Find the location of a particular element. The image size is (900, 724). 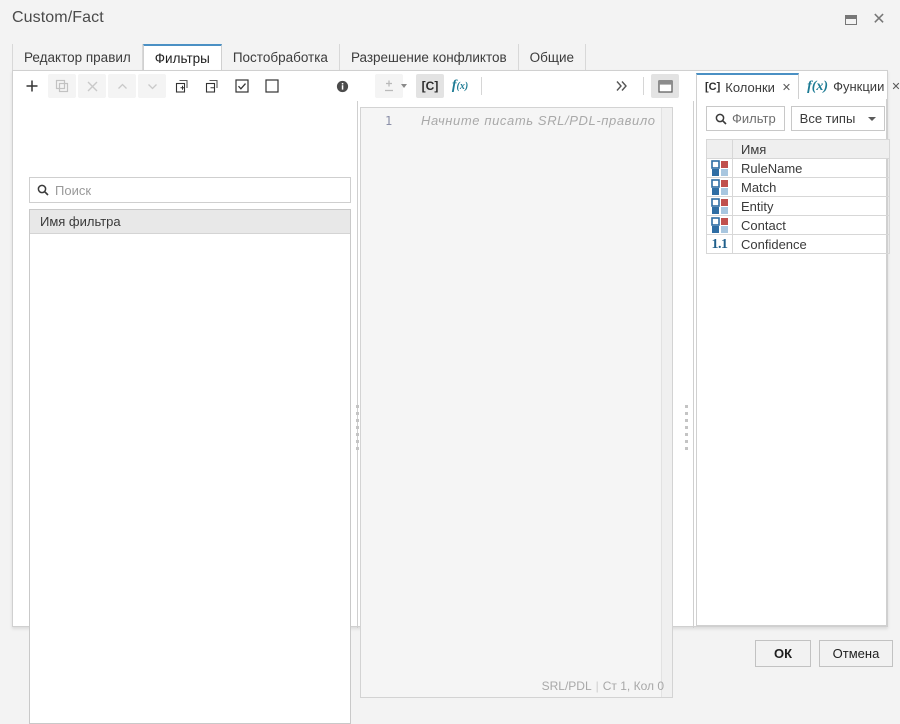

close-button: ✕ is located at coordinates (879, 20).